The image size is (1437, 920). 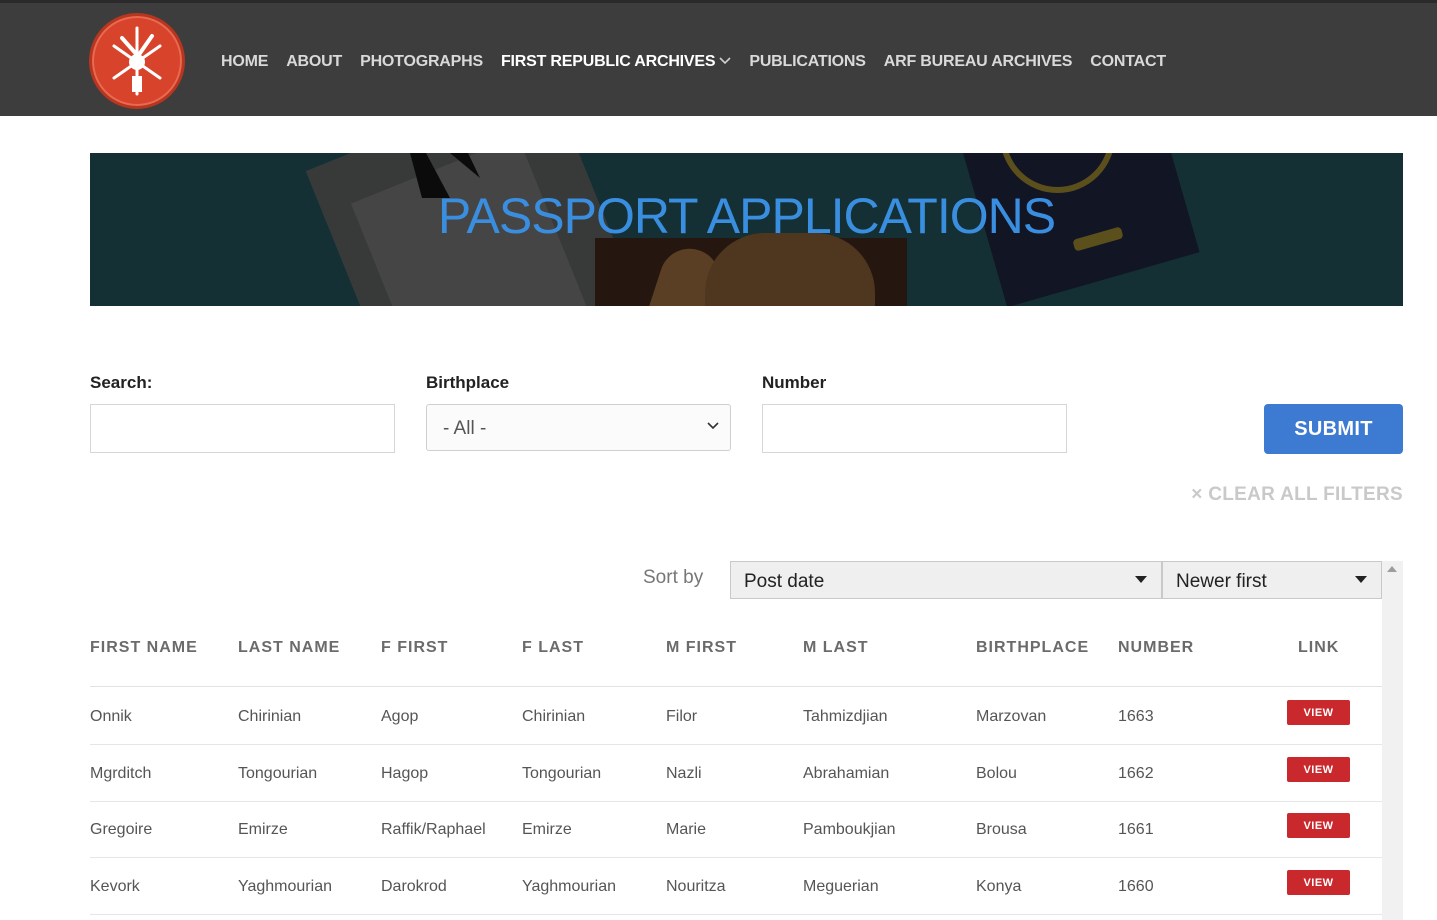 I want to click on sort-order-value: Newer first, so click(x=1221, y=581).